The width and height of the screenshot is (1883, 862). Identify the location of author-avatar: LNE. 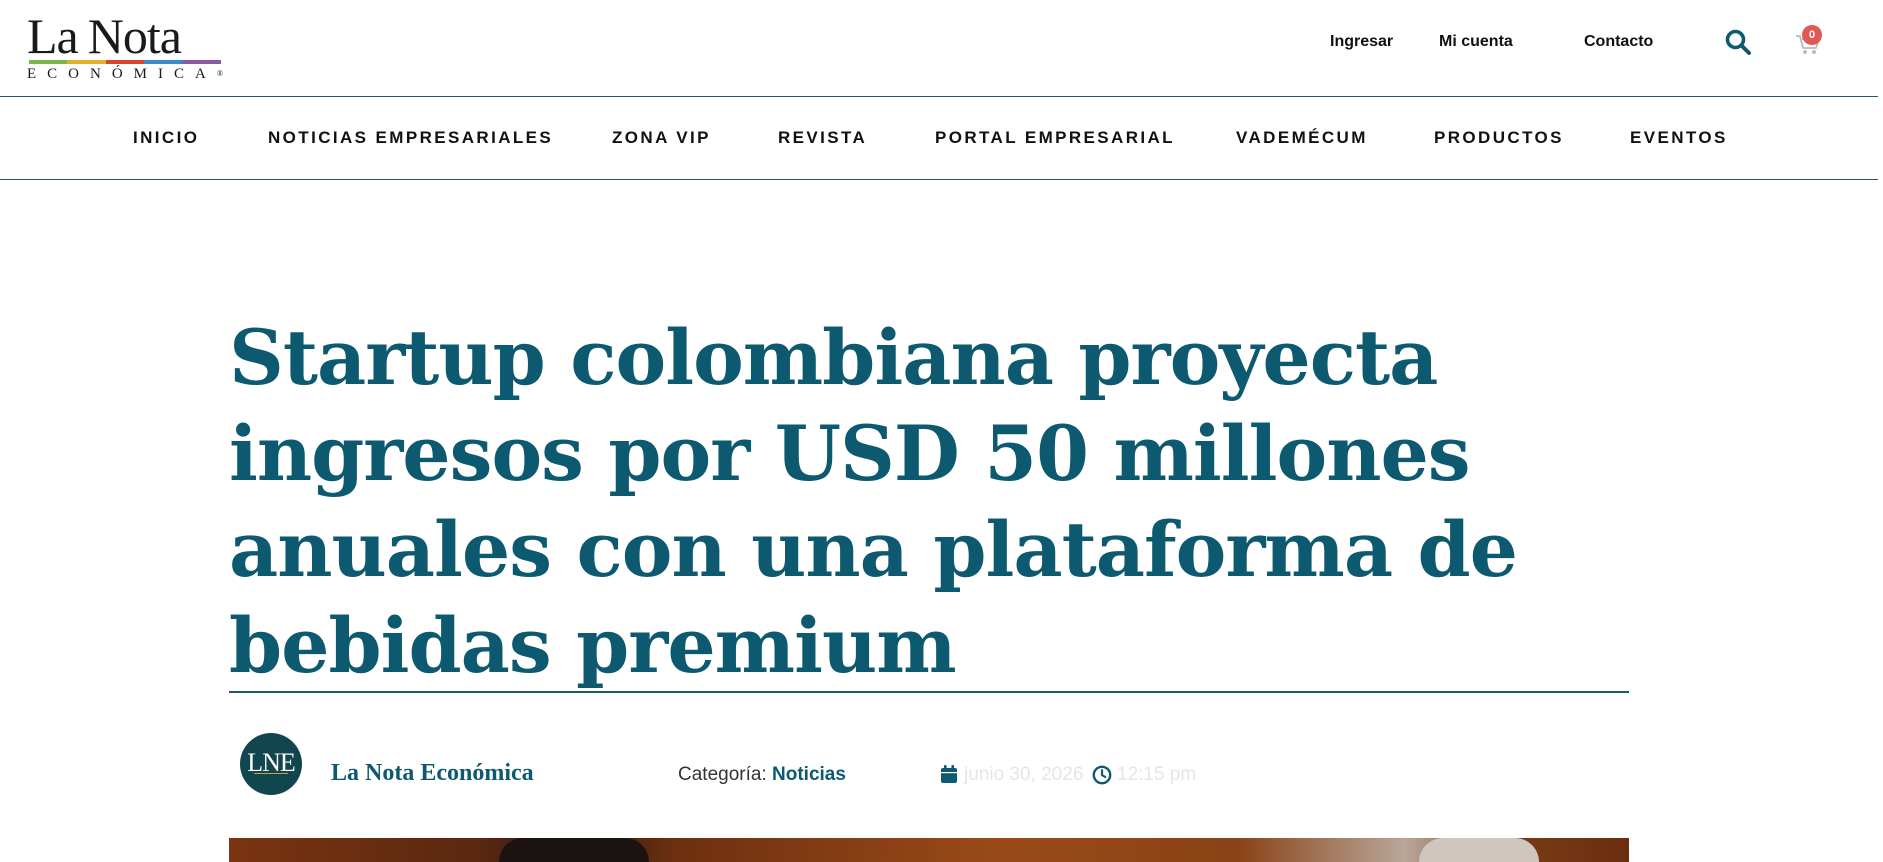
(271, 764).